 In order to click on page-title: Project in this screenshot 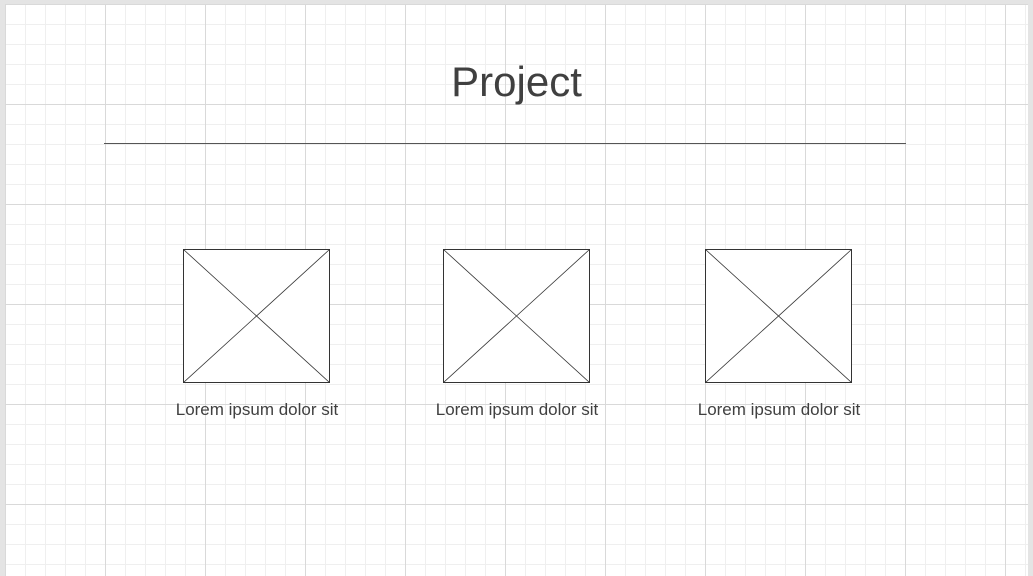, I will do `click(516, 81)`.